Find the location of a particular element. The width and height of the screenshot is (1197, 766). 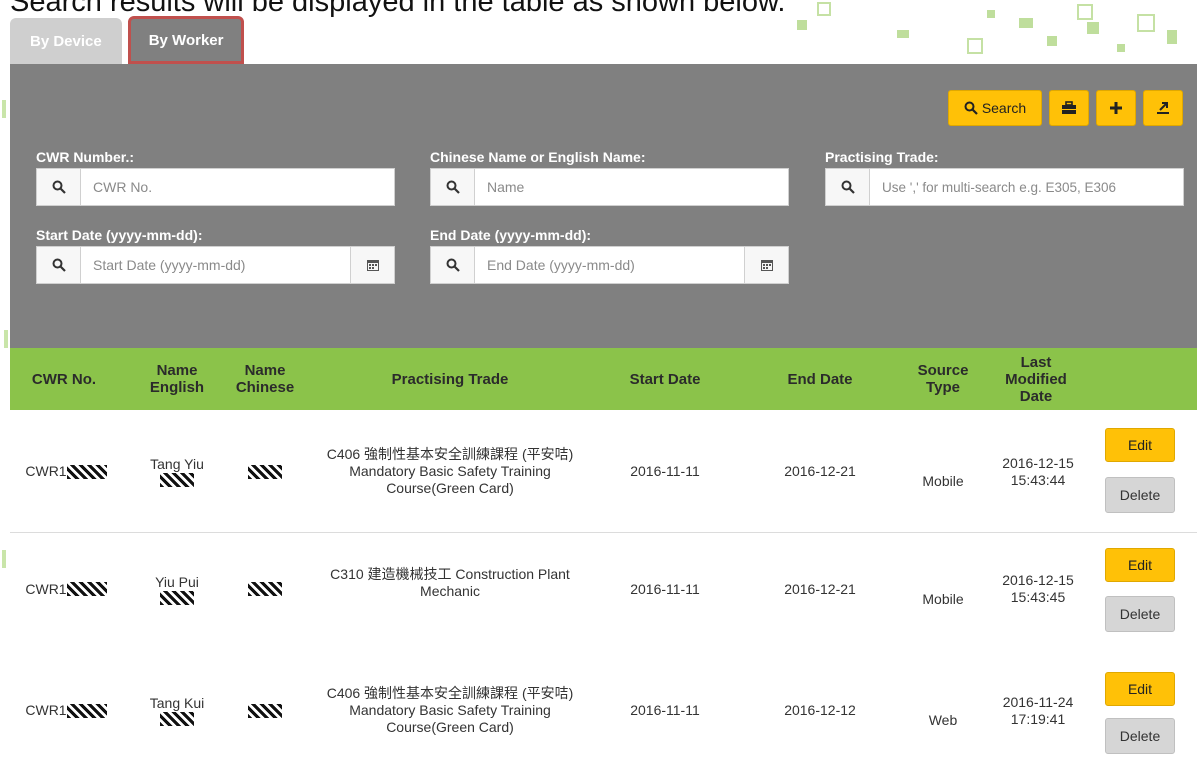

cell-last-modified: 2016-12-15 15:43:44 is located at coordinates (1038, 471).